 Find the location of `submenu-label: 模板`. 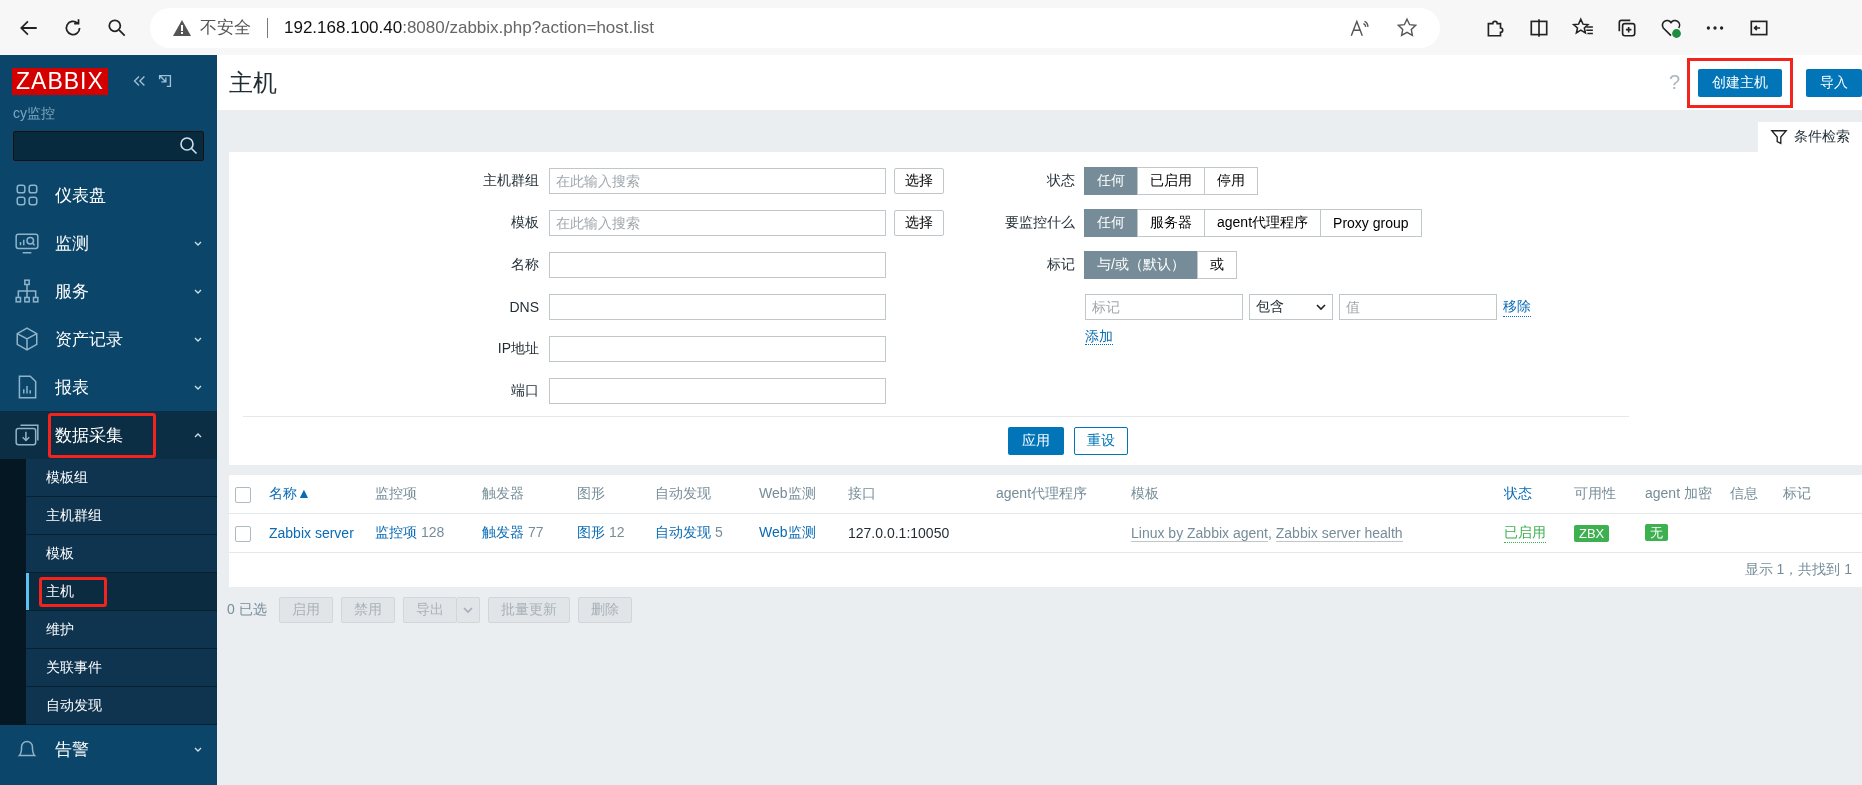

submenu-label: 模板 is located at coordinates (60, 552).